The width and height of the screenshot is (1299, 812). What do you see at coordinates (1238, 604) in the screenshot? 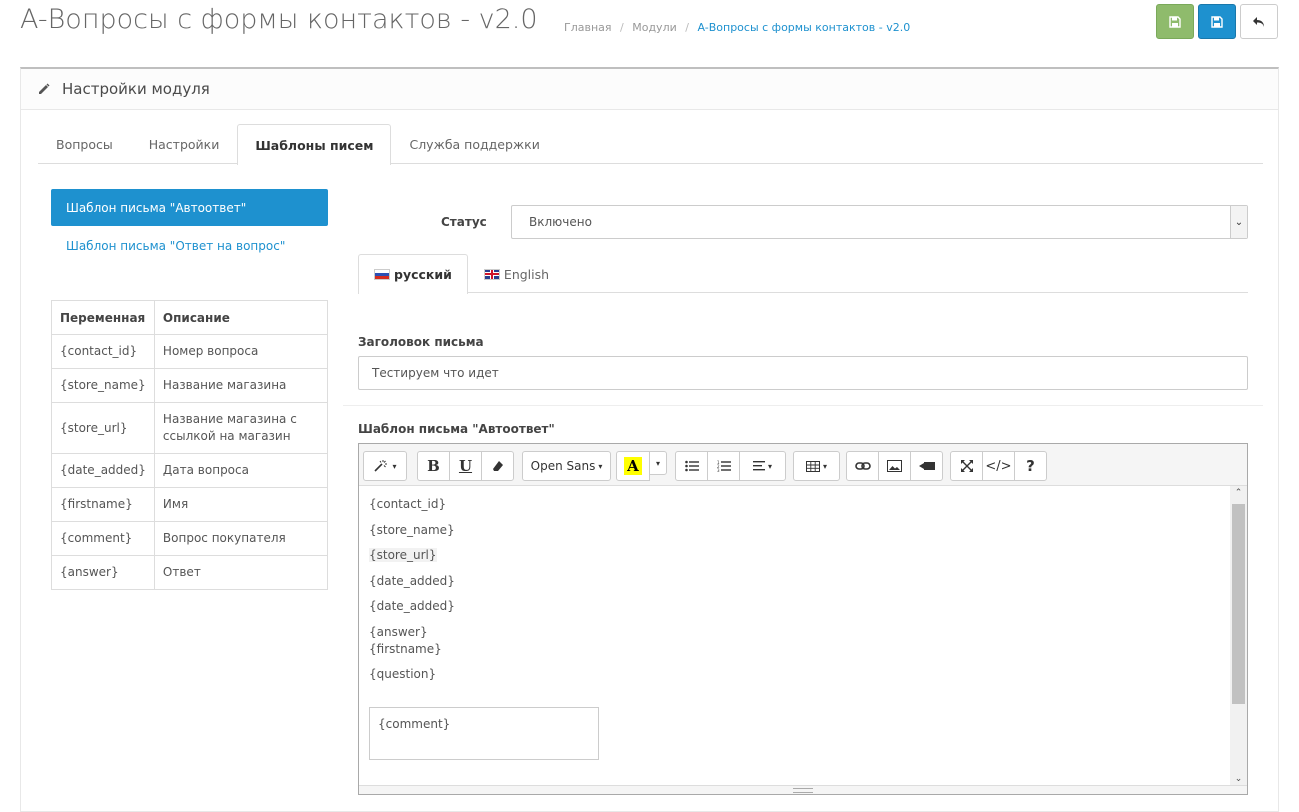
I see `scrollbar-thumb` at bounding box center [1238, 604].